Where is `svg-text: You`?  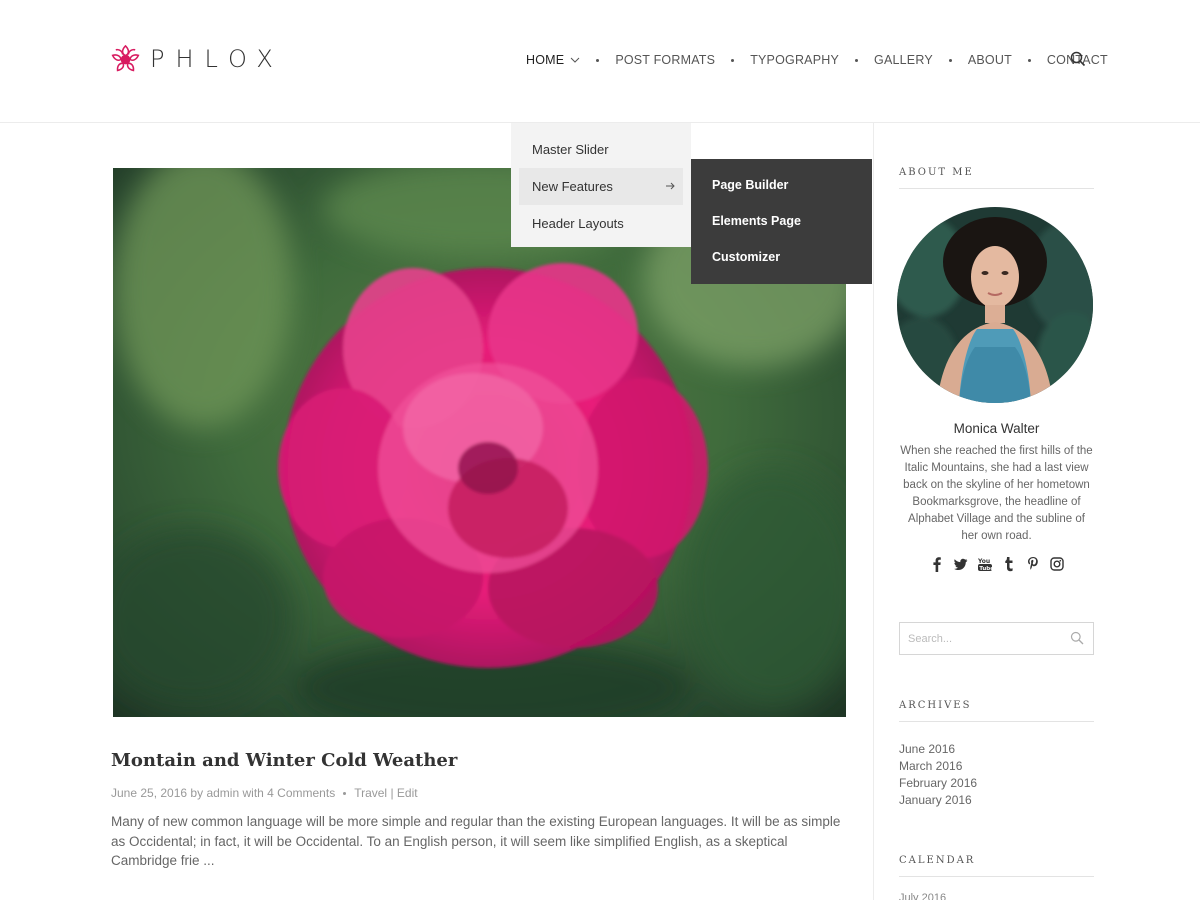
svg-text: You is located at coordinates (984, 561).